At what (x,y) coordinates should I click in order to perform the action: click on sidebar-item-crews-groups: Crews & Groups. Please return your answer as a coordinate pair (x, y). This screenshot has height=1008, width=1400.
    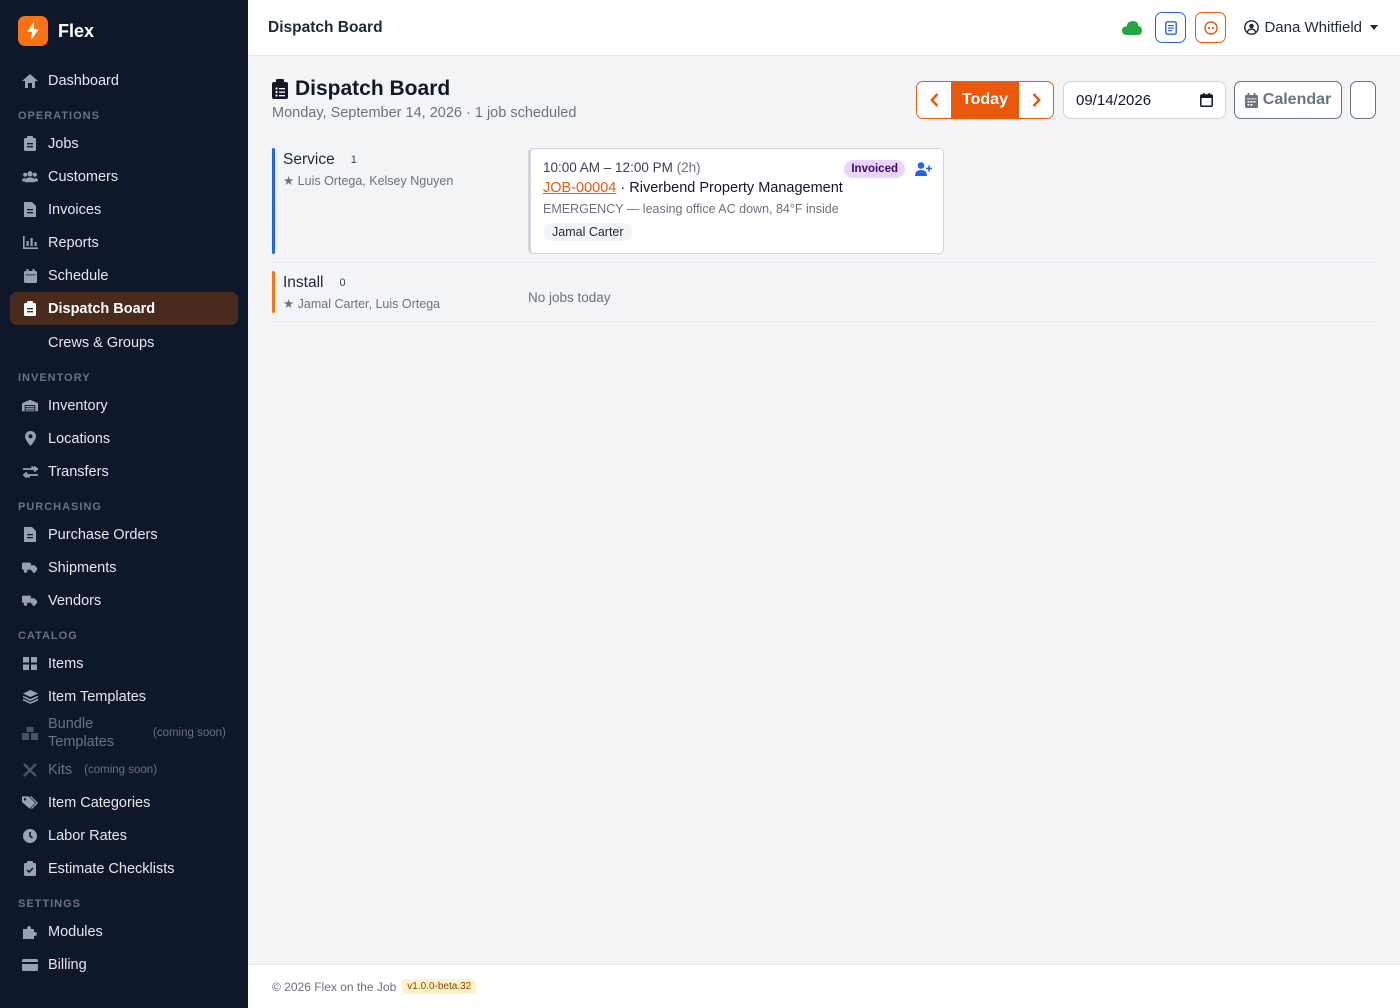
    Looking at the image, I should click on (124, 342).